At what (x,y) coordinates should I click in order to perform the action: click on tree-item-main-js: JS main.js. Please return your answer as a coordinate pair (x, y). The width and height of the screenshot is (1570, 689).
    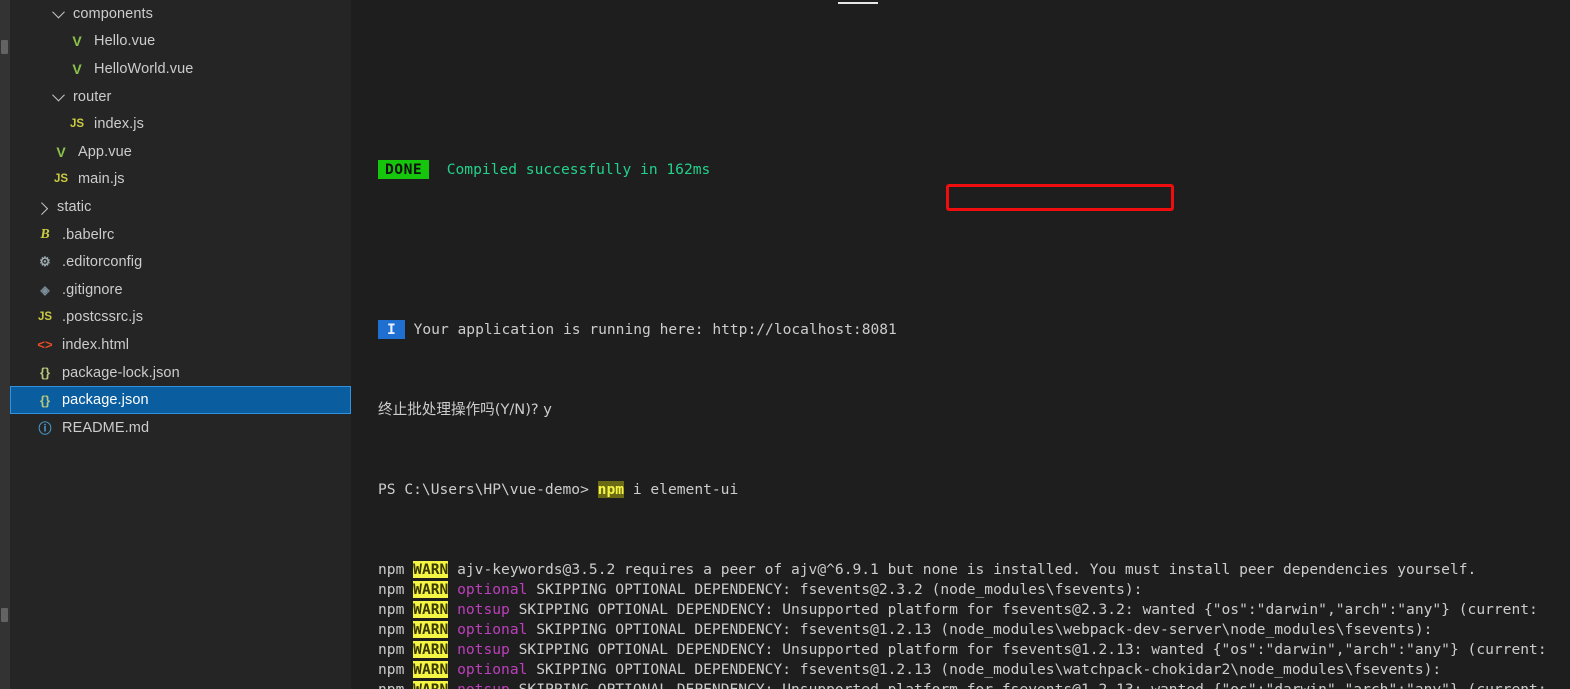
    Looking at the image, I should click on (180, 180).